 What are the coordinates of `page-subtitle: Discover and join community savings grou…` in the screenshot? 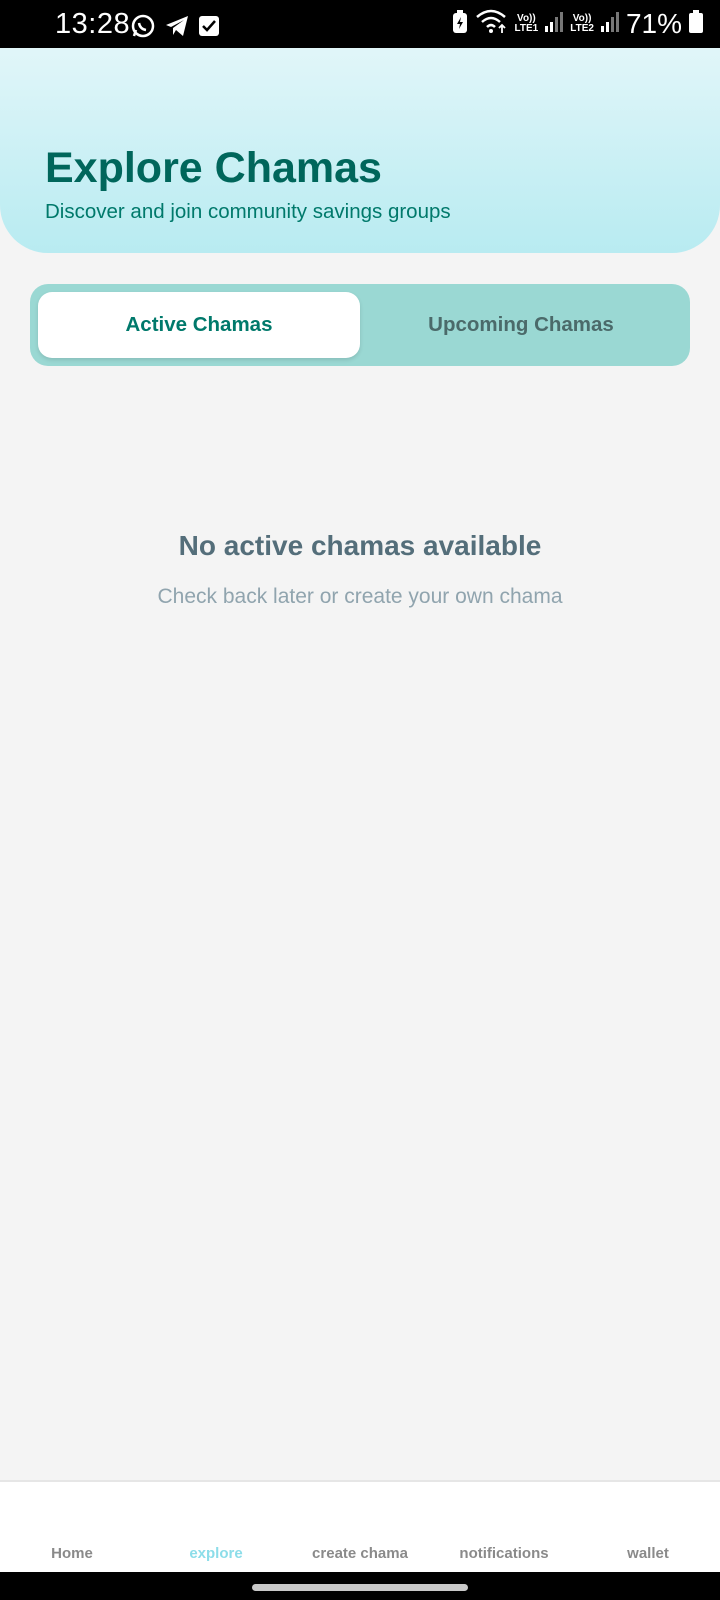 It's located at (248, 211).